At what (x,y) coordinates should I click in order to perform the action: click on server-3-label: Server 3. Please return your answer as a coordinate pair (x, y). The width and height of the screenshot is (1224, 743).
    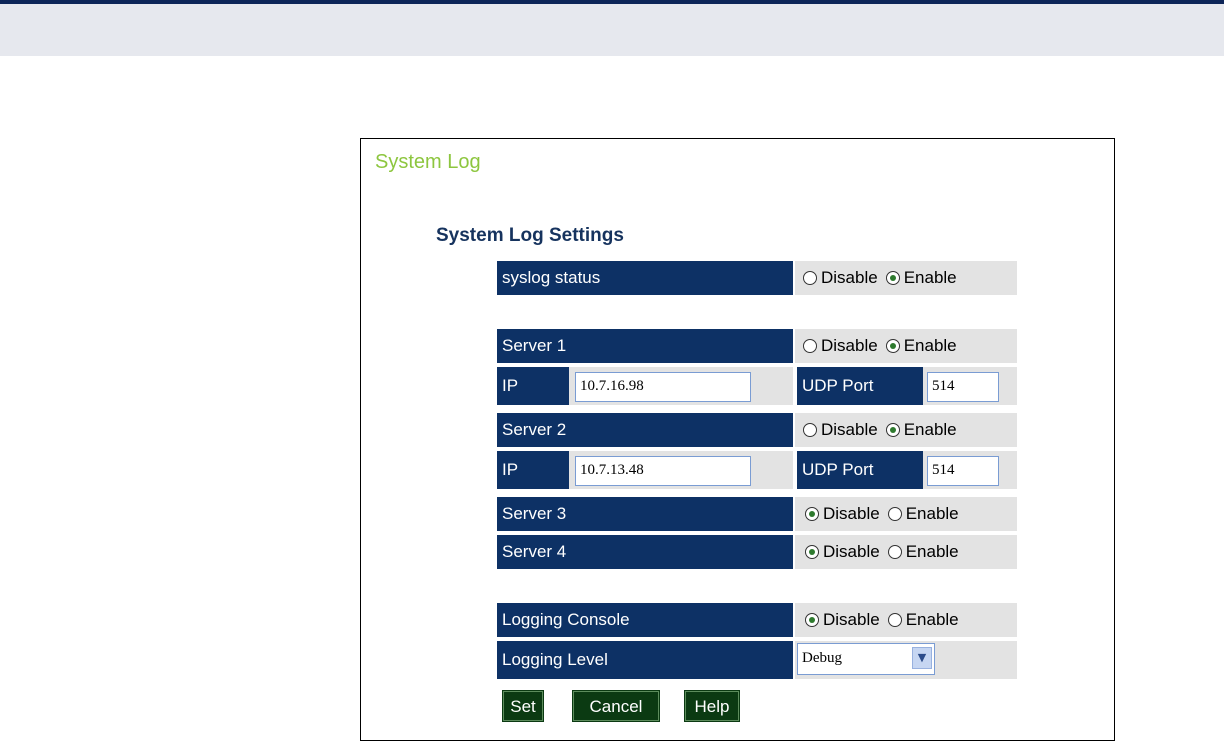
    Looking at the image, I should click on (645, 514).